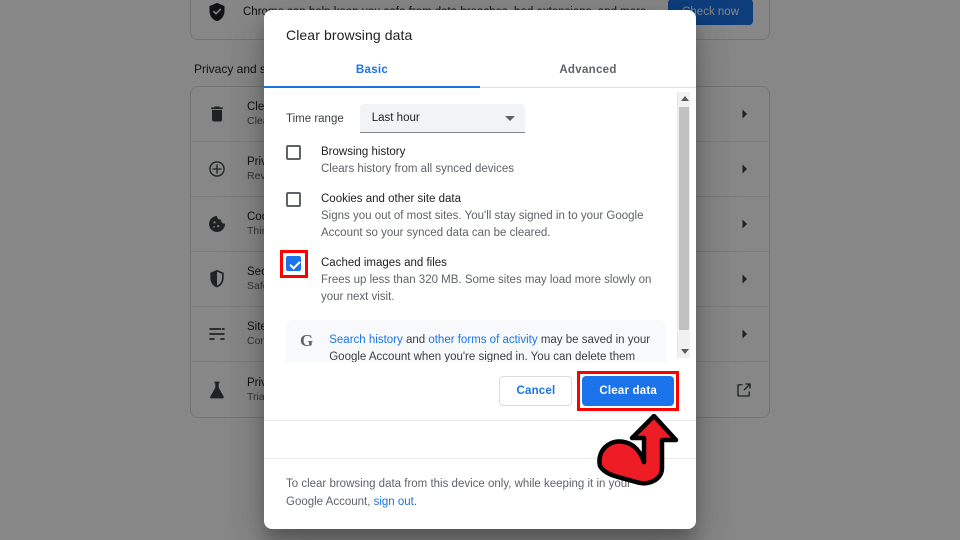 The width and height of the screenshot is (960, 540). What do you see at coordinates (366, 340) in the screenshot?
I see `search-history-link: Search history` at bounding box center [366, 340].